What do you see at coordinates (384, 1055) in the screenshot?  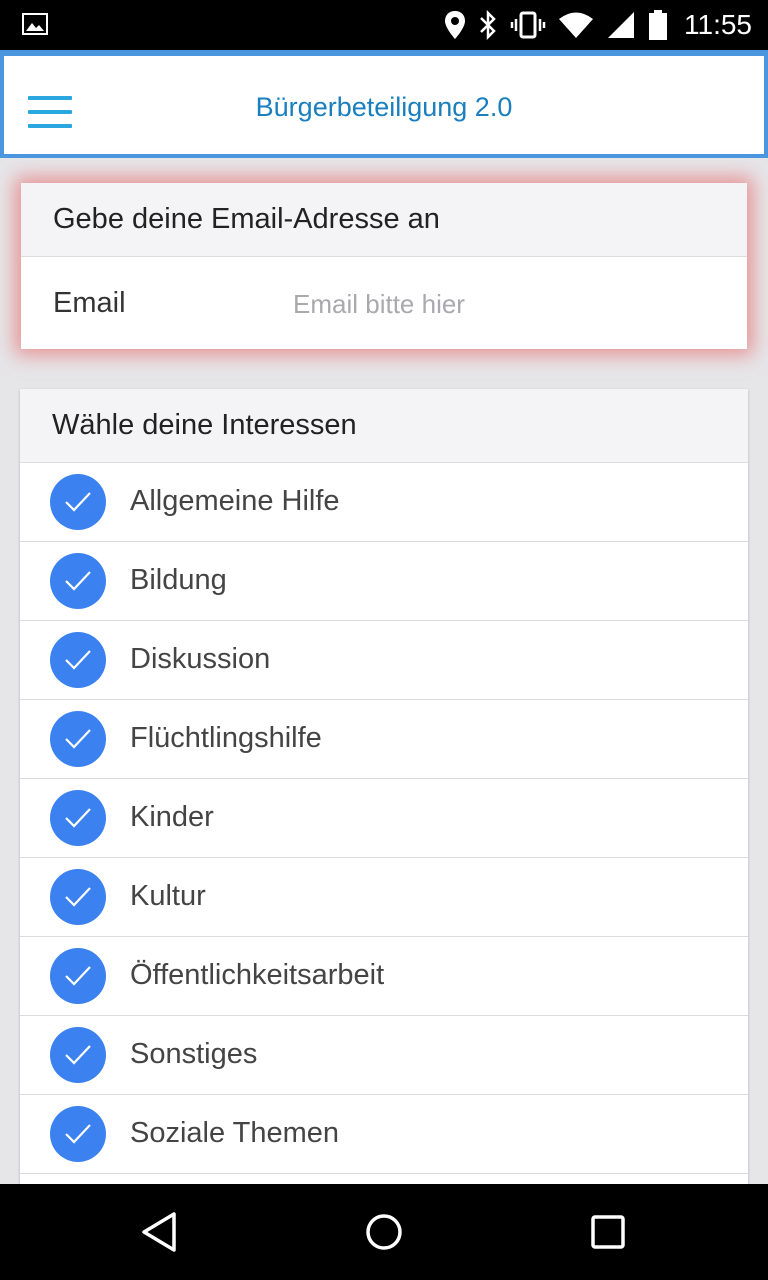 I see `list-item: Sonstiges` at bounding box center [384, 1055].